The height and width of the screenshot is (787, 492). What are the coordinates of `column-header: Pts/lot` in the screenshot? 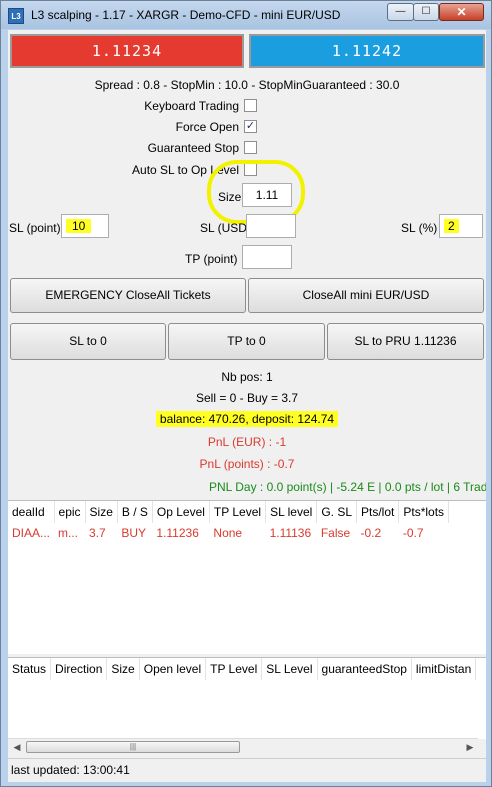 It's located at (378, 512).